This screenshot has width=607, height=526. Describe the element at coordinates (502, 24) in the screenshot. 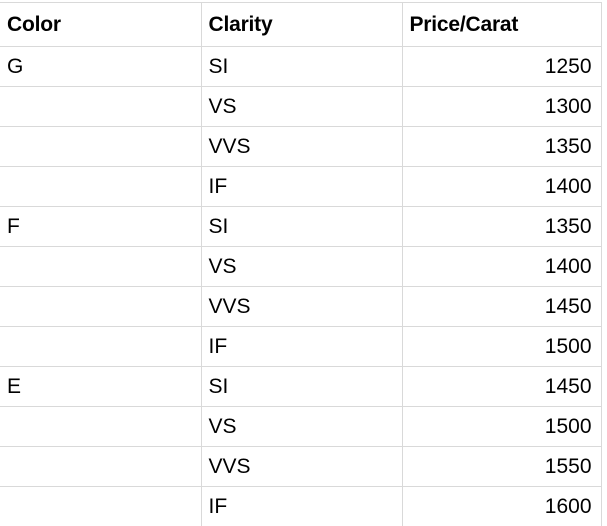

I see `column-header-price-carat: Price/Carat` at that location.